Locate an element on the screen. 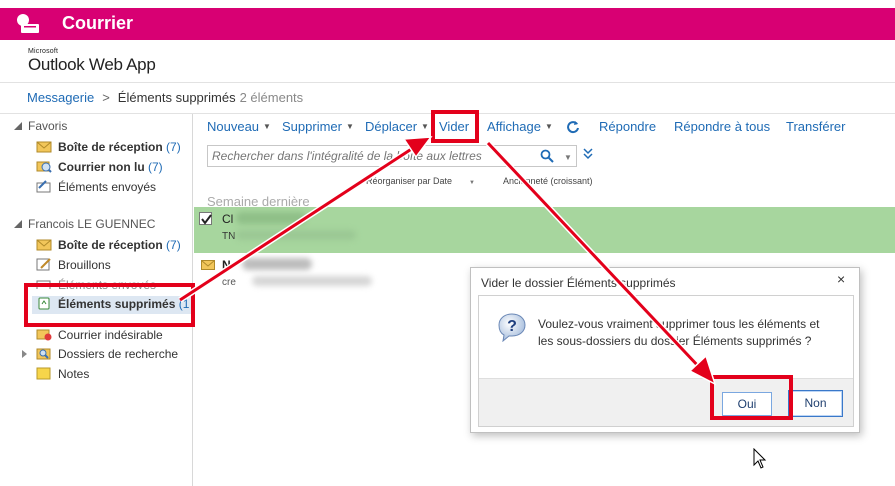 This screenshot has height=486, width=895. app-header-bar: Courrier is located at coordinates (447, 24).